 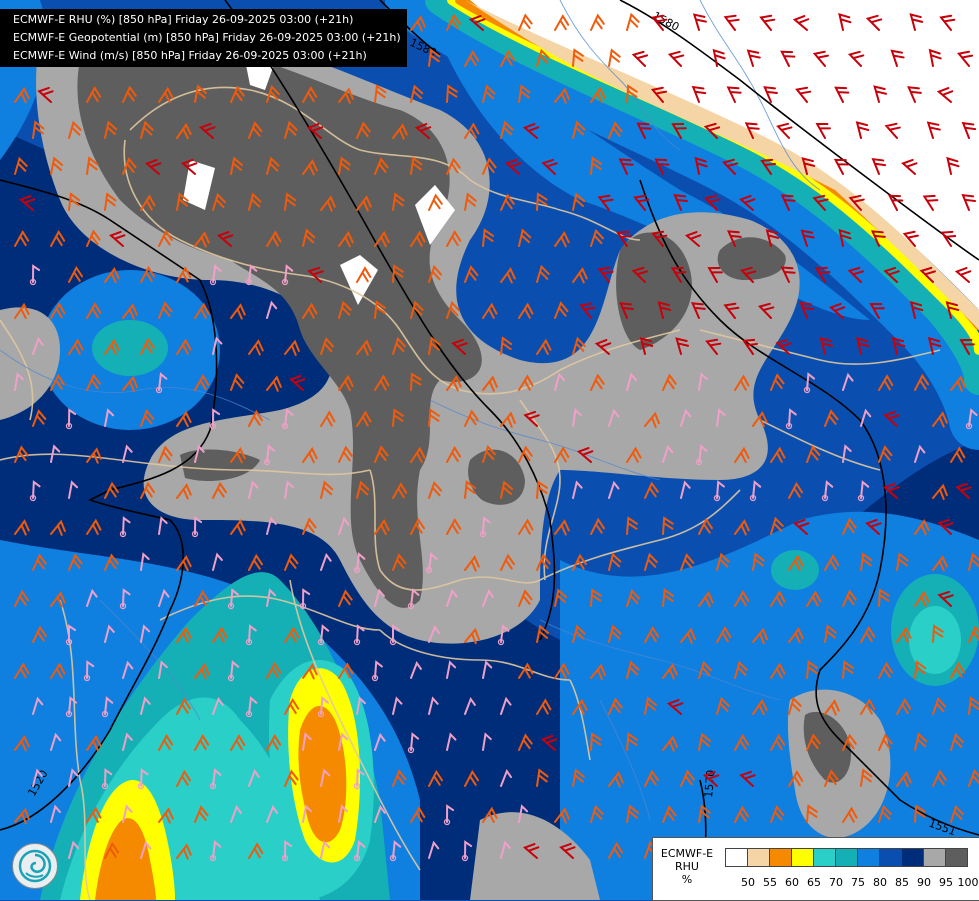 I want to click on legend-swatches, so click(x=846, y=857).